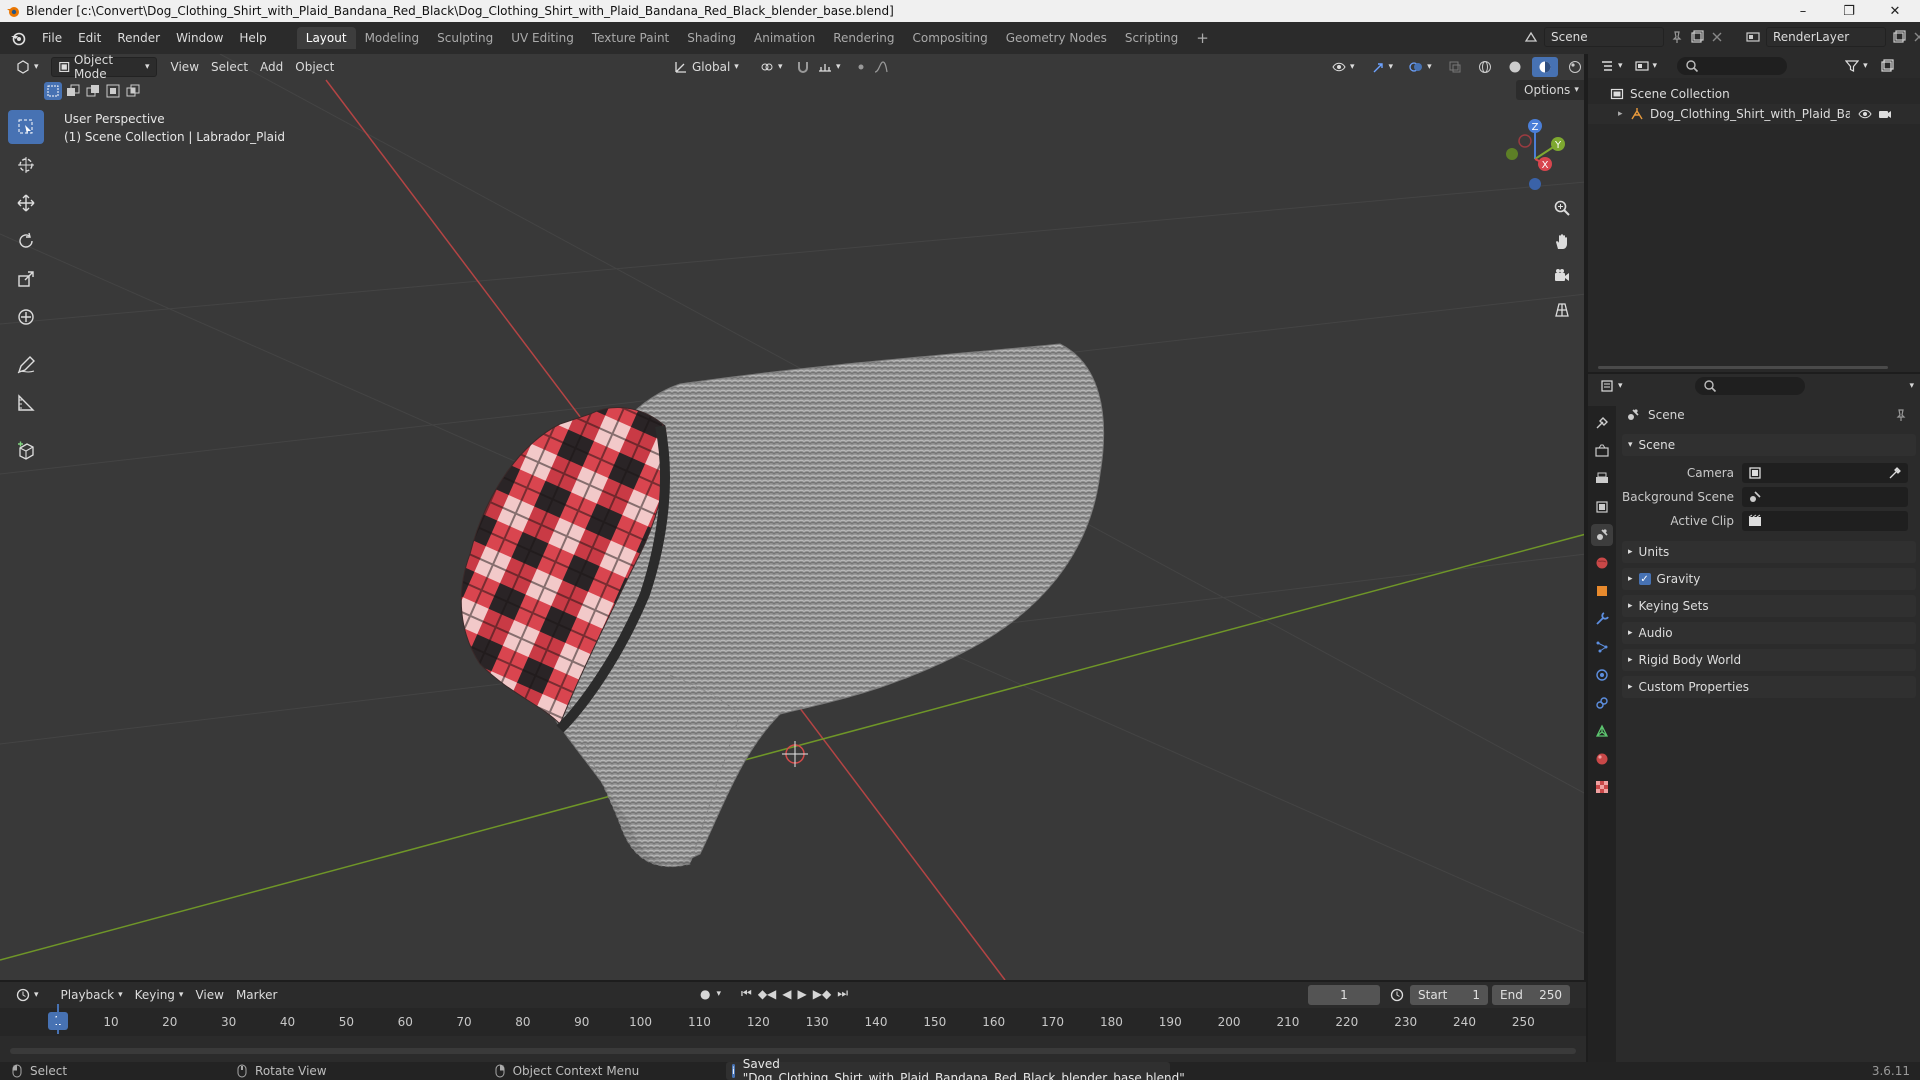 Image resolution: width=1920 pixels, height=1080 pixels. What do you see at coordinates (1803, 11) in the screenshot?
I see `minimize-button: –` at bounding box center [1803, 11].